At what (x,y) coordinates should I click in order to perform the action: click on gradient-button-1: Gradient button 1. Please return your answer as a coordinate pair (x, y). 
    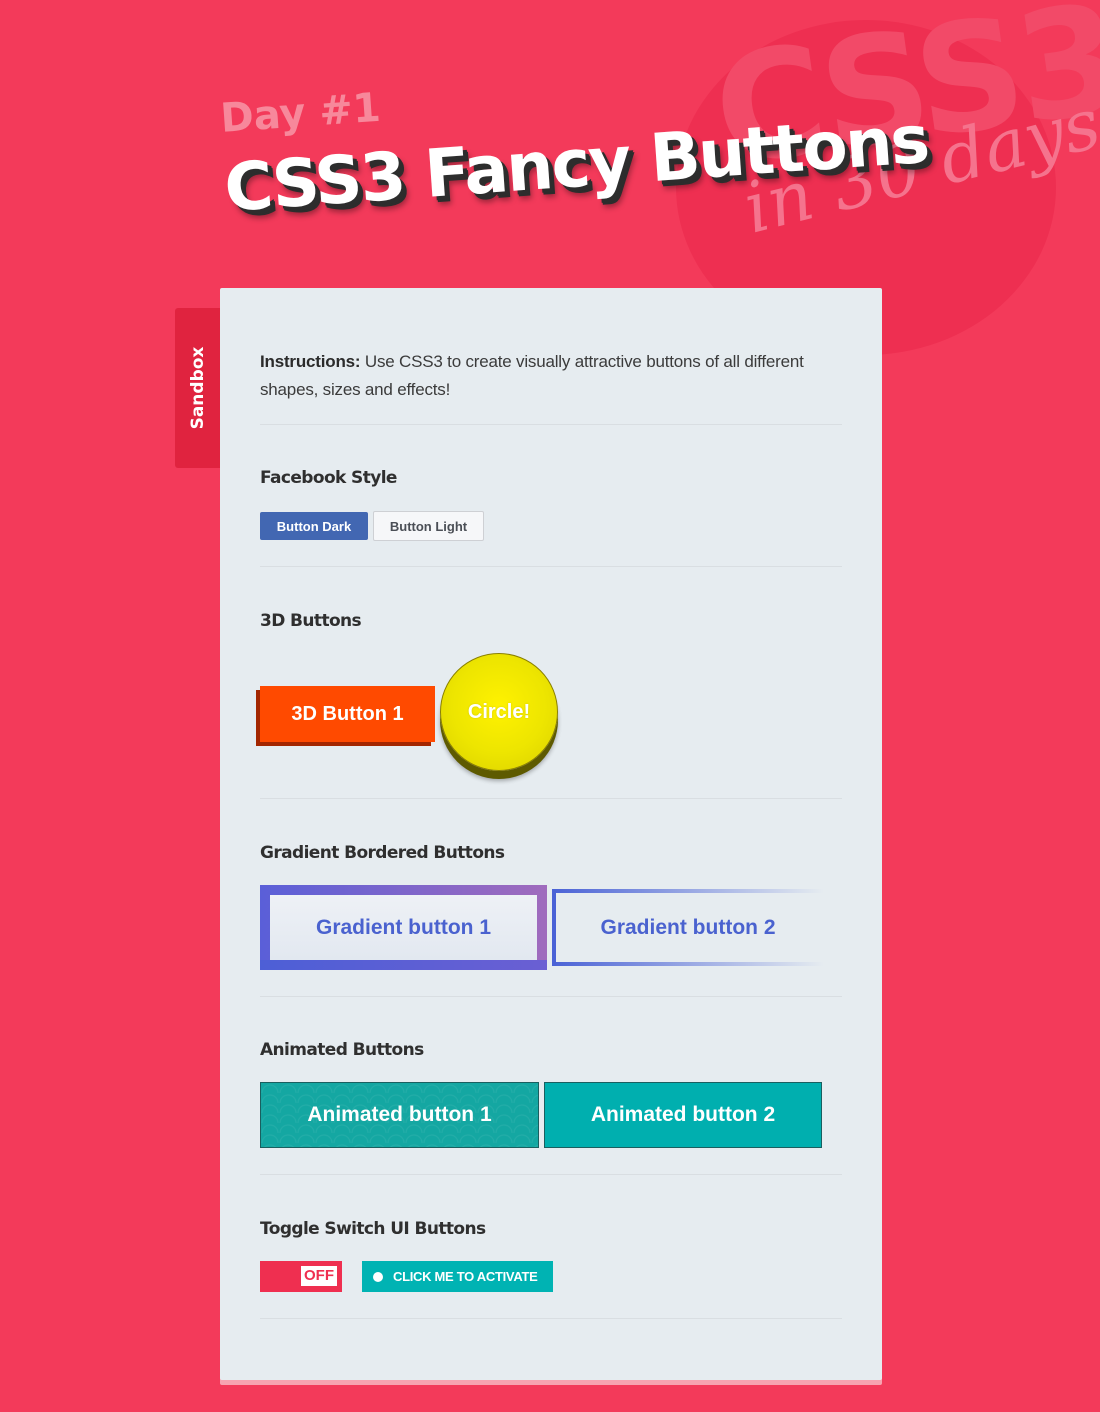
    Looking at the image, I should click on (403, 927).